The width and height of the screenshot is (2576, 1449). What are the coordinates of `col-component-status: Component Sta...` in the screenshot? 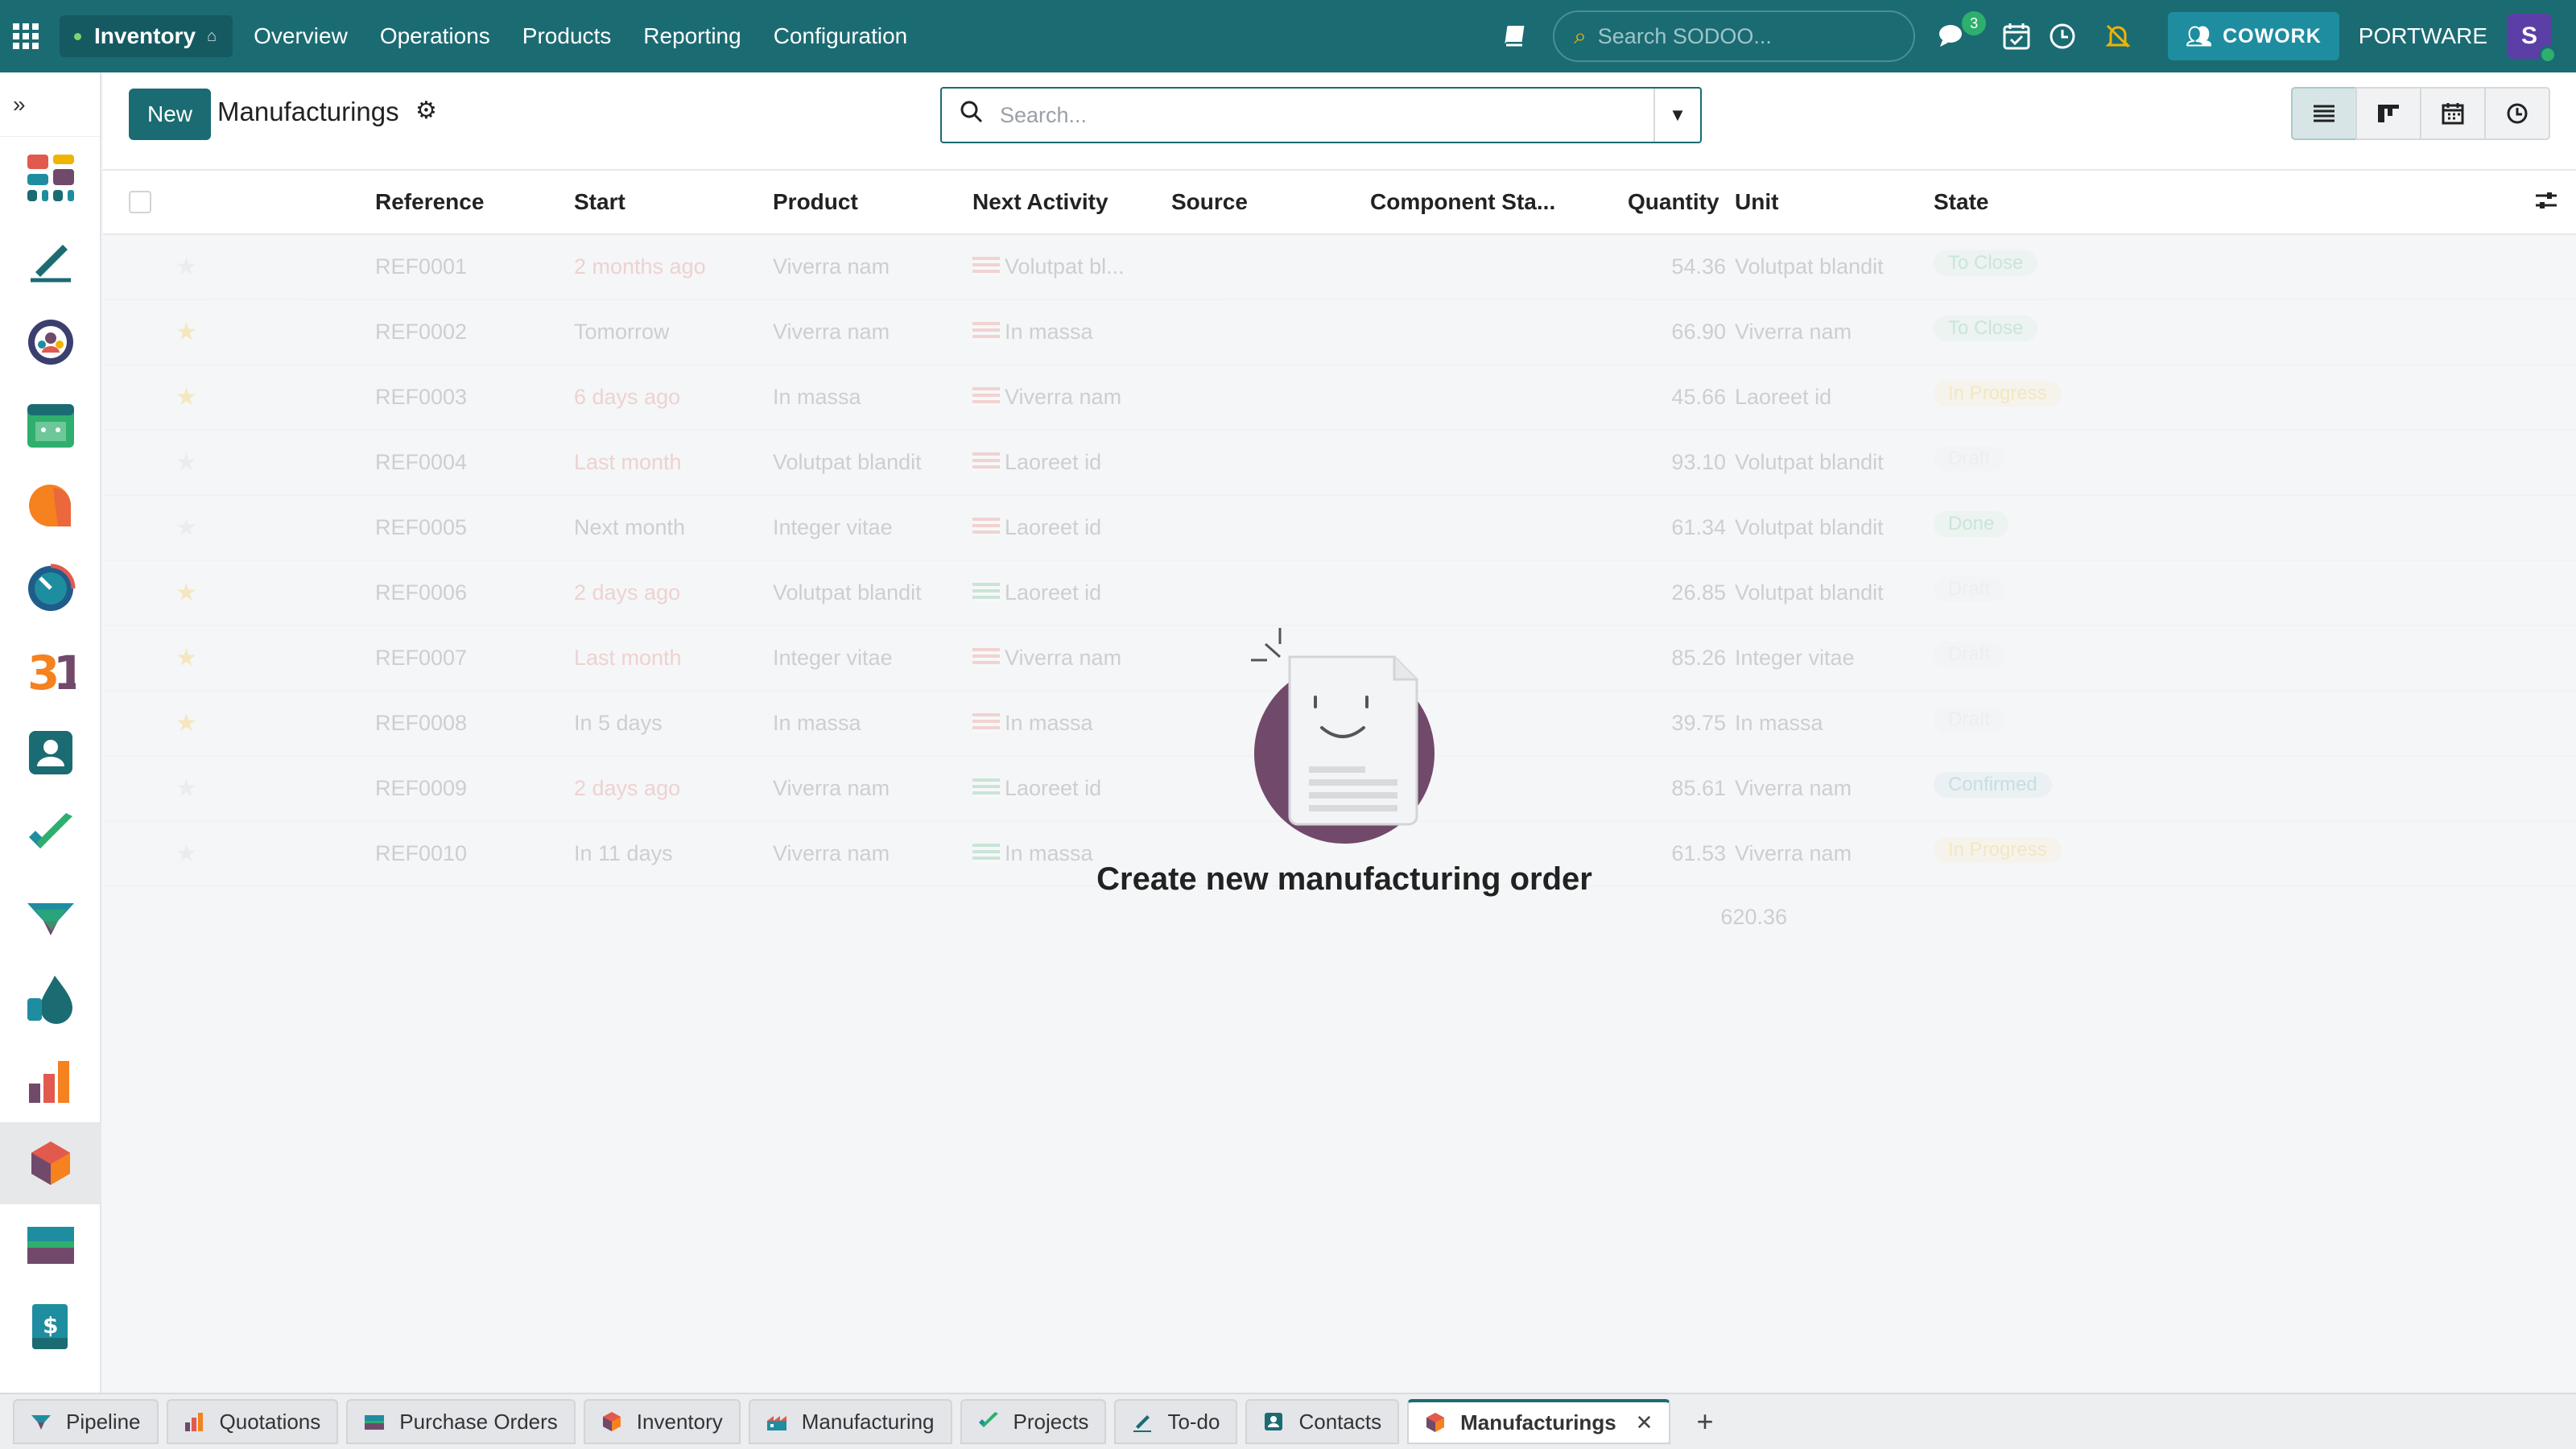 It's located at (1462, 202).